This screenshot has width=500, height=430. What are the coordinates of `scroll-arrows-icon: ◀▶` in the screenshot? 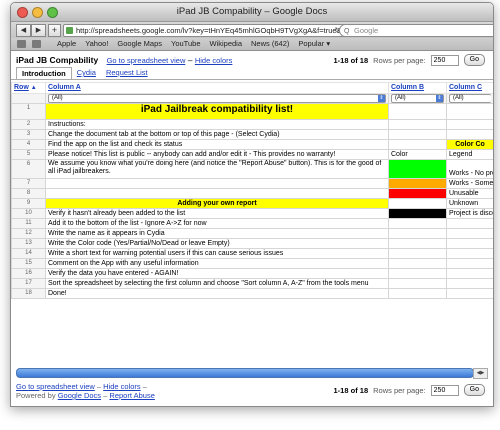 It's located at (480, 373).